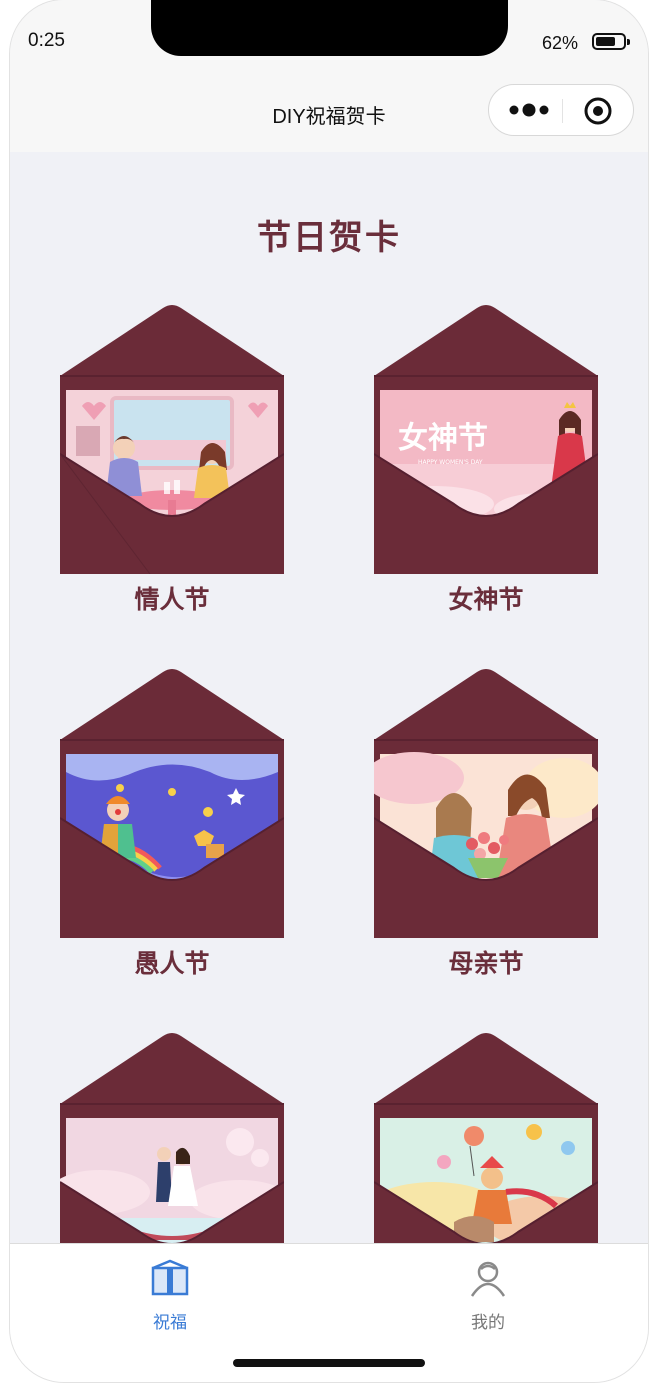  Describe the element at coordinates (486, 963) in the screenshot. I see `card-label: 母亲节` at that location.